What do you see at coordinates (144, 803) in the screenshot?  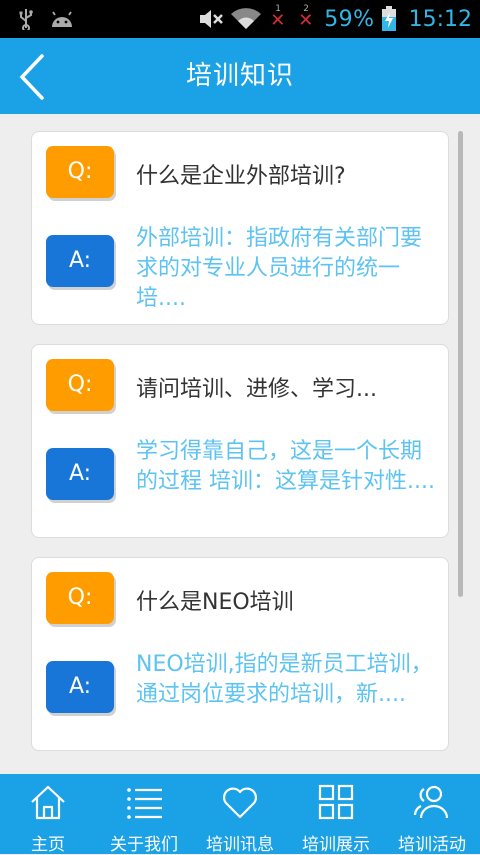 I see `list-icon` at bounding box center [144, 803].